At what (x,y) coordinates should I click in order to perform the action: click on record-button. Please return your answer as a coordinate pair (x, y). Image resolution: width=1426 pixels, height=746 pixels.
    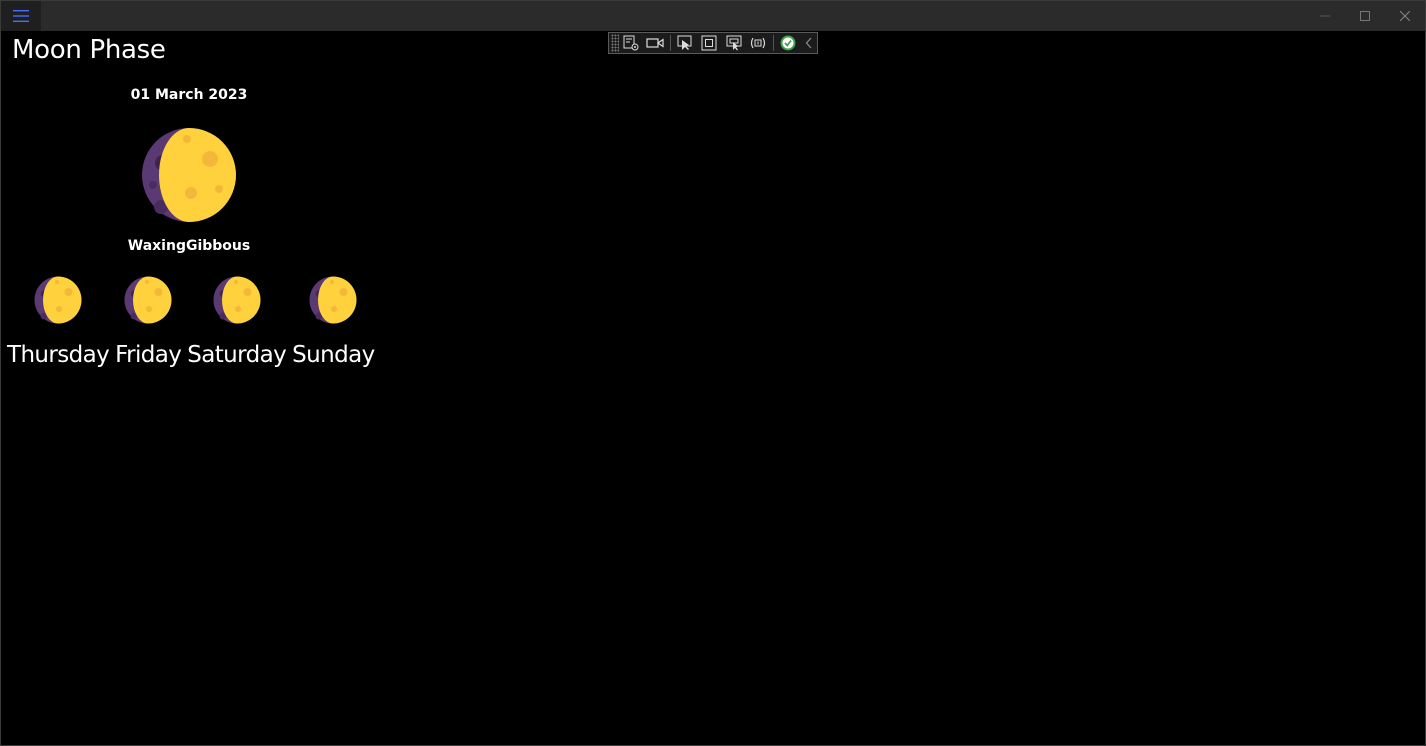
    Looking at the image, I should click on (655, 43).